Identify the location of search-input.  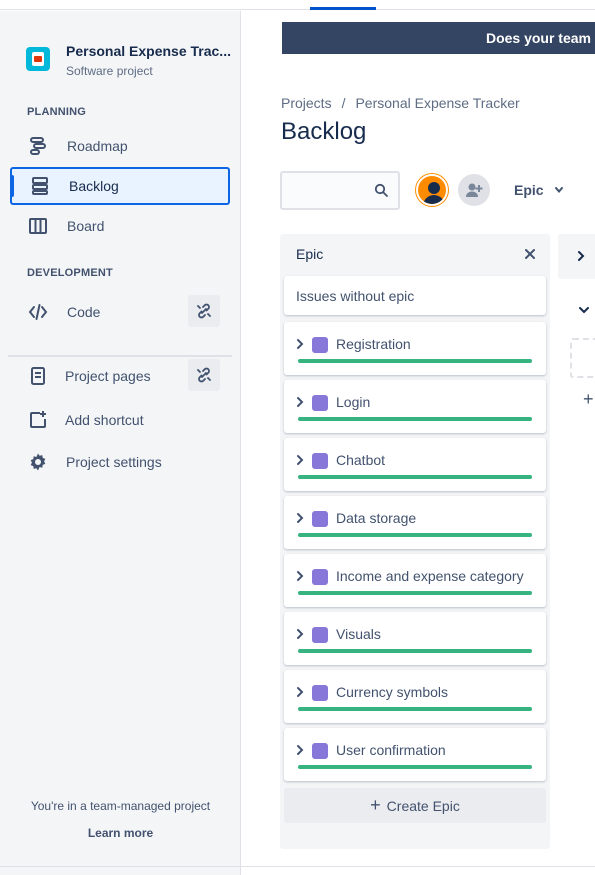
(340, 190).